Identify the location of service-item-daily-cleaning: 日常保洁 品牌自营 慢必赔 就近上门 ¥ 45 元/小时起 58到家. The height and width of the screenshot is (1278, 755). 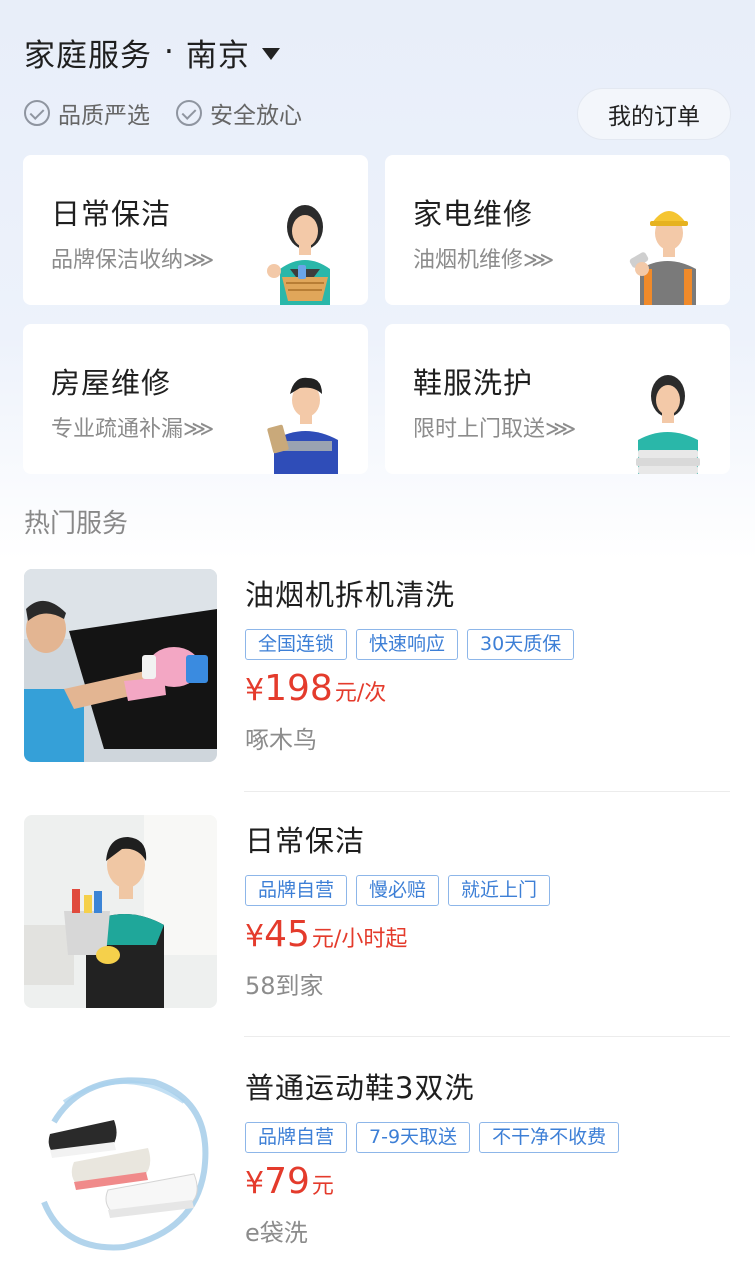
(377, 913).